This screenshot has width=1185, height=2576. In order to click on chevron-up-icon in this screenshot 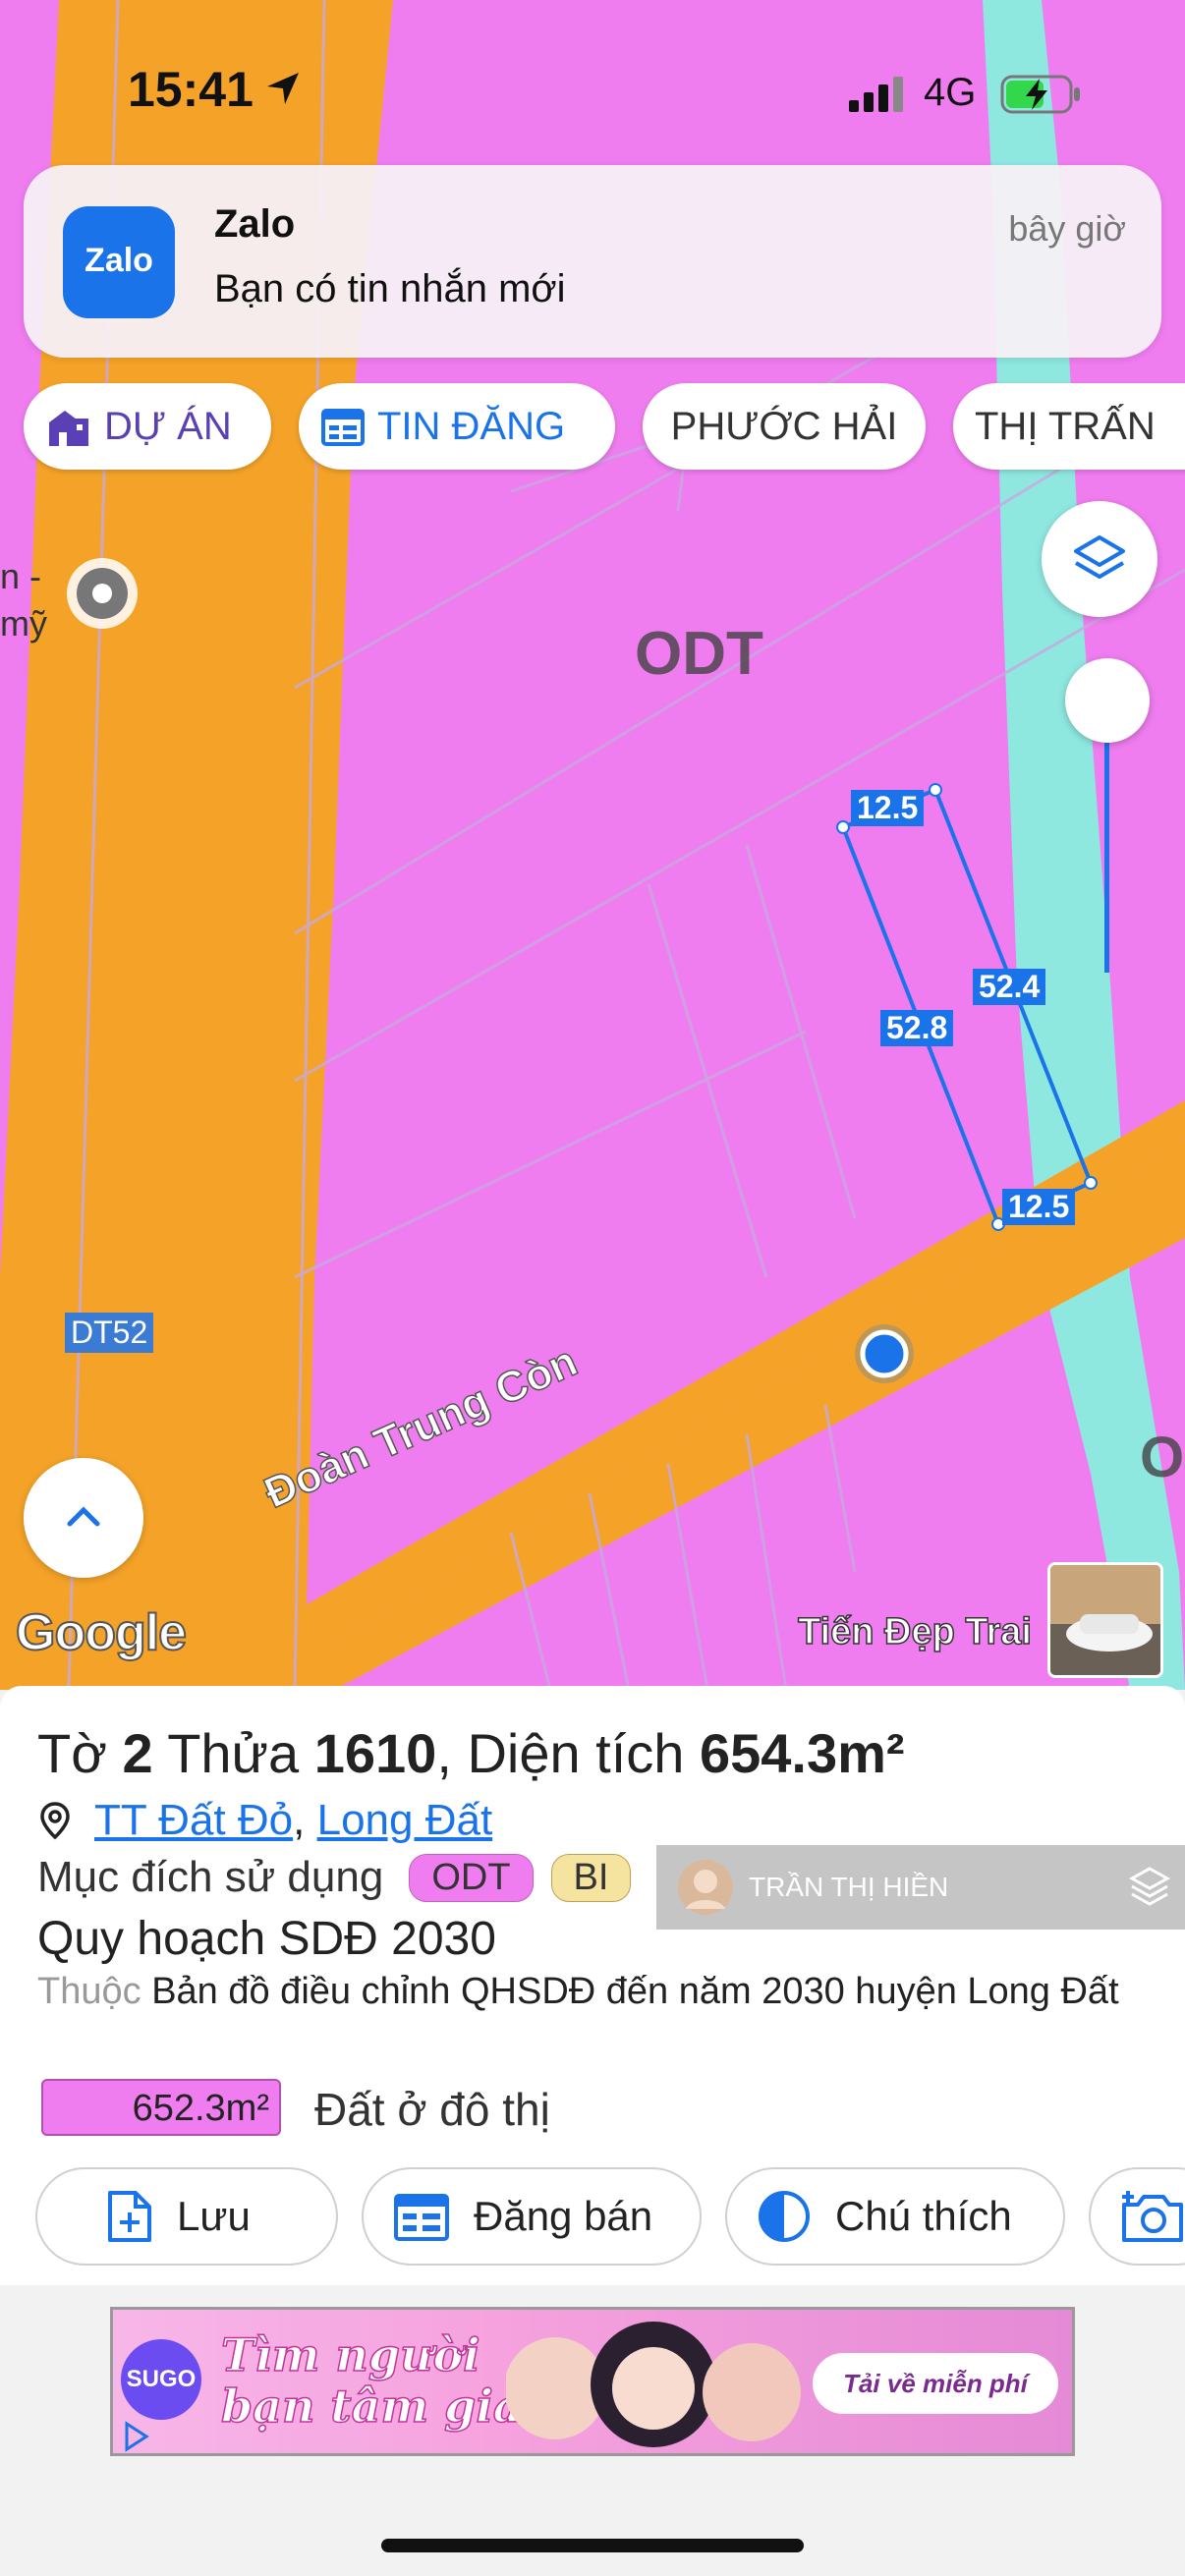, I will do `click(84, 1516)`.